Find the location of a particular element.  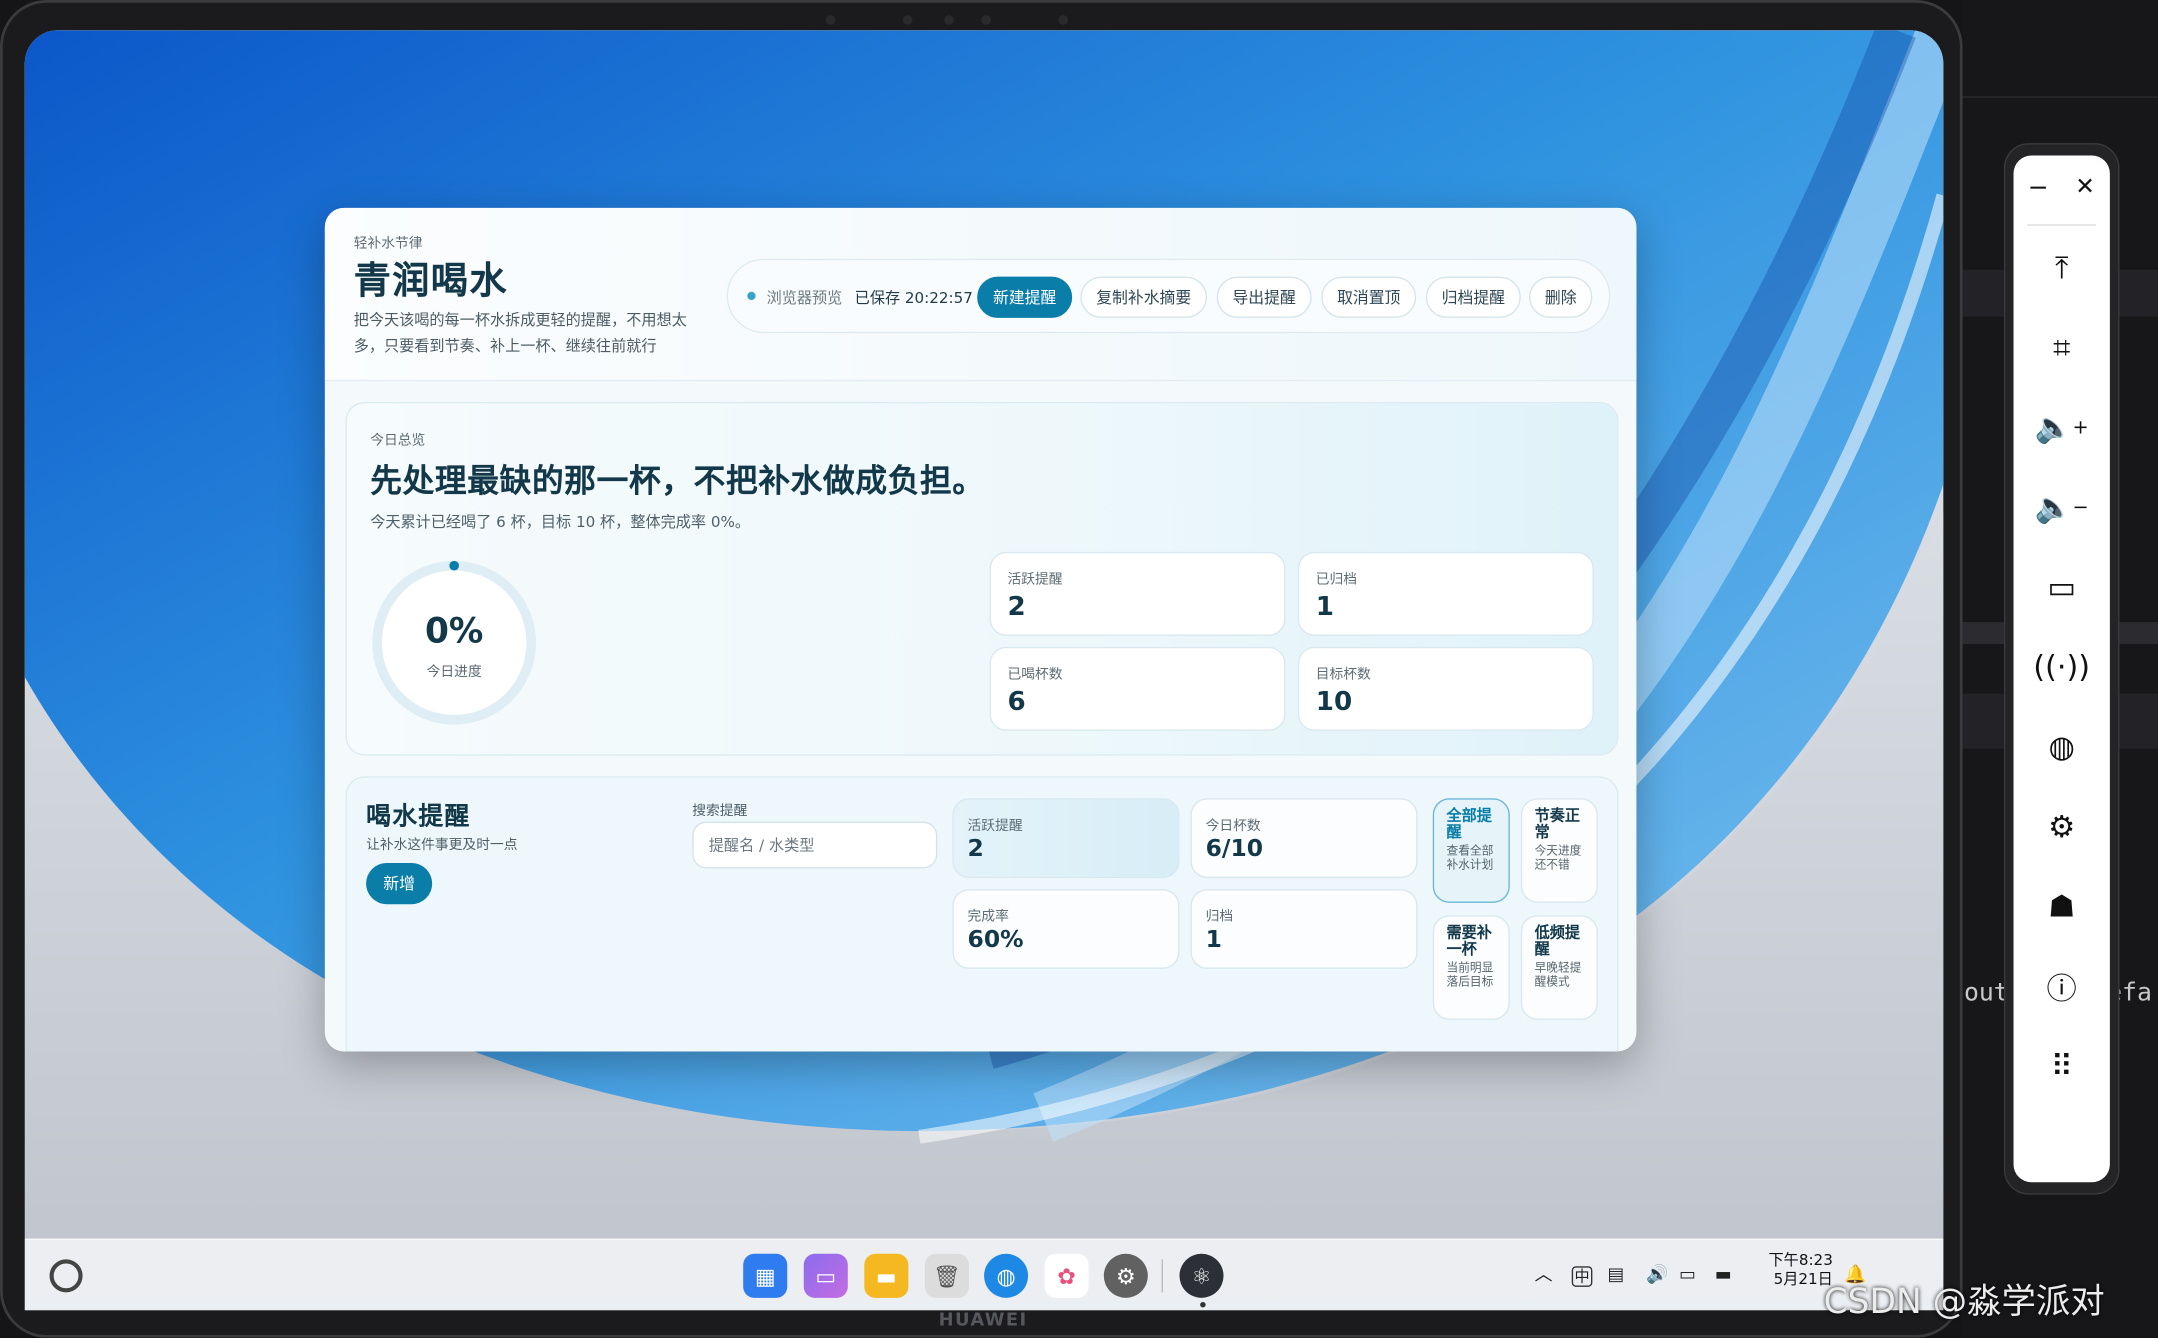

volume-icon: 🔊 is located at coordinates (1657, 1276).